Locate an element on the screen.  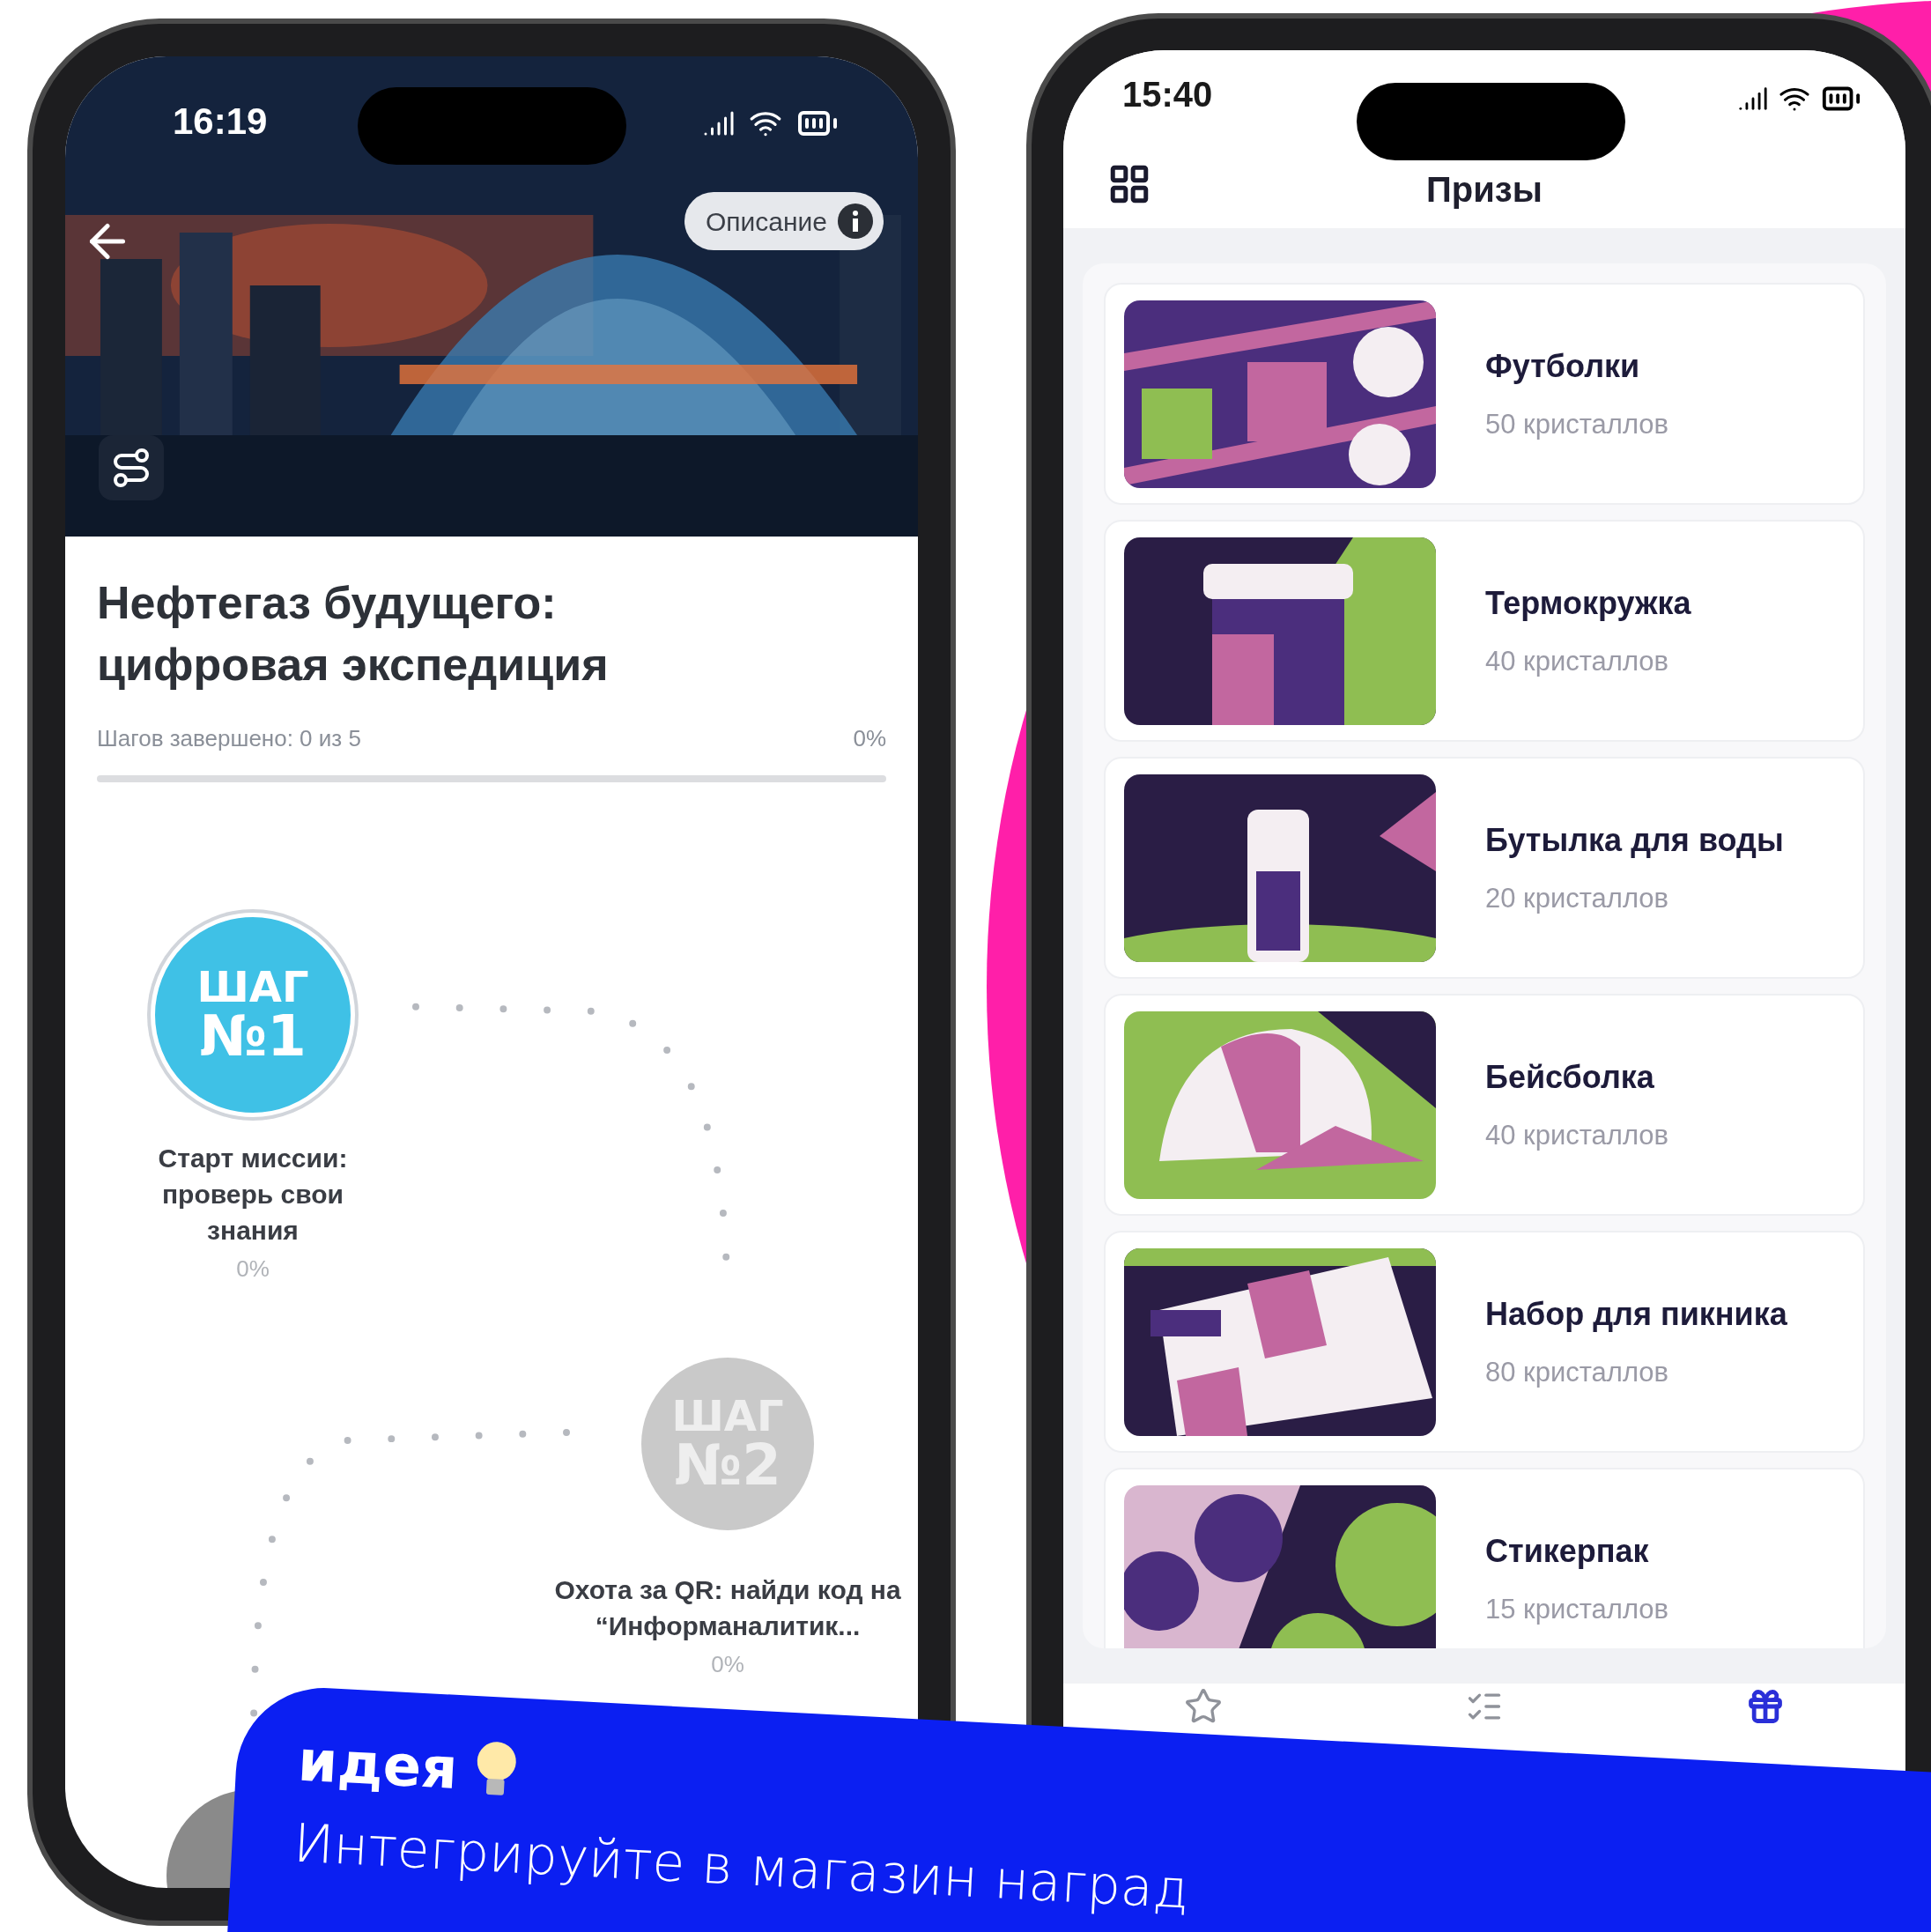
screen-title: Призы is located at coordinates (1484, 190).